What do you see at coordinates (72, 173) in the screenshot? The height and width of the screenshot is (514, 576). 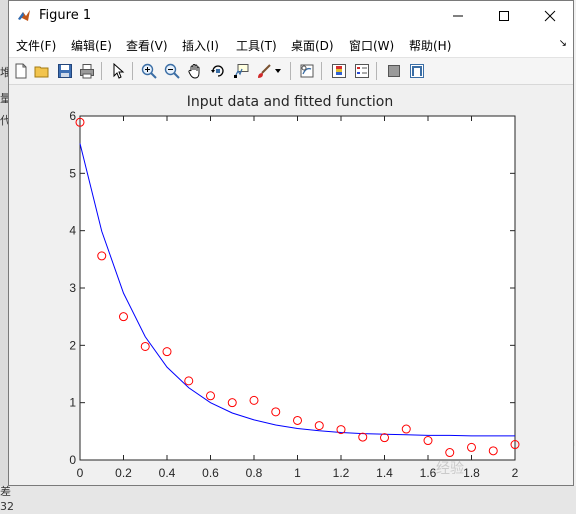 I see `y-tick-label: 5` at bounding box center [72, 173].